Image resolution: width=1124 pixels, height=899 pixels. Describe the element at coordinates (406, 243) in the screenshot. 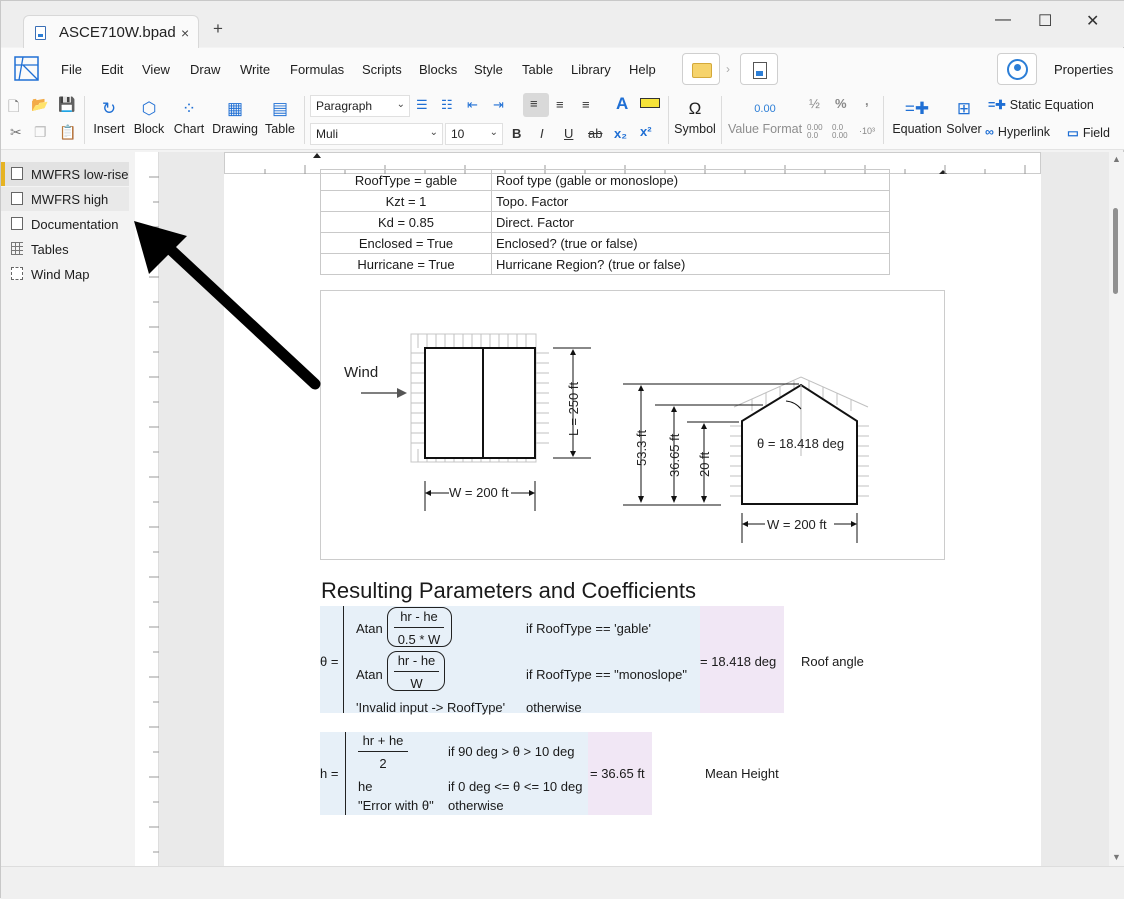

I see `param-cell: Enclosed = True` at that location.